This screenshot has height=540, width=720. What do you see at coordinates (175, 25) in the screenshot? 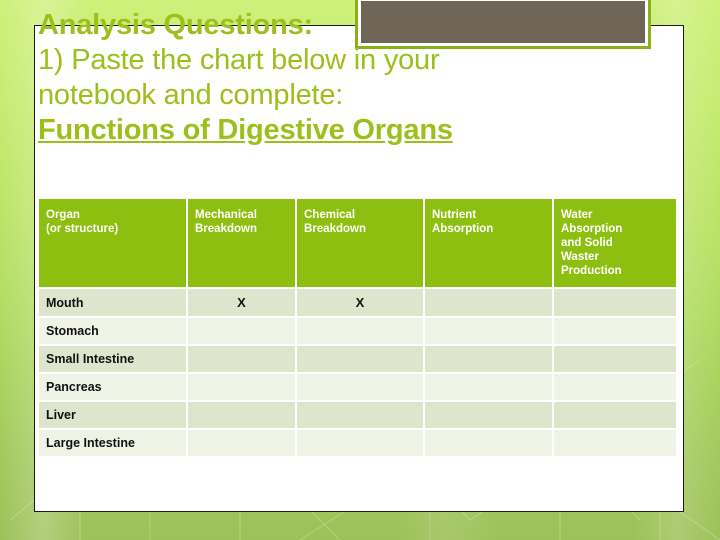
I see `page-title: Analysis Questions:` at bounding box center [175, 25].